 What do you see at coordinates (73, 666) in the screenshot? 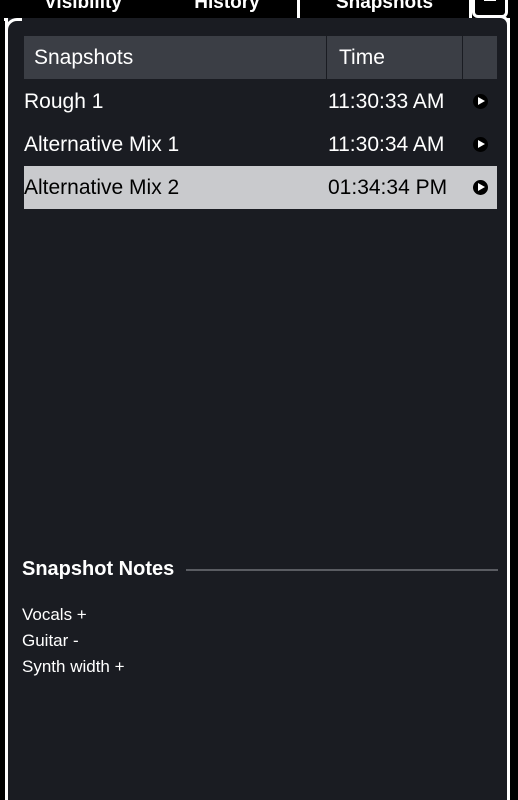
I see `note-line: Synth width +` at bounding box center [73, 666].